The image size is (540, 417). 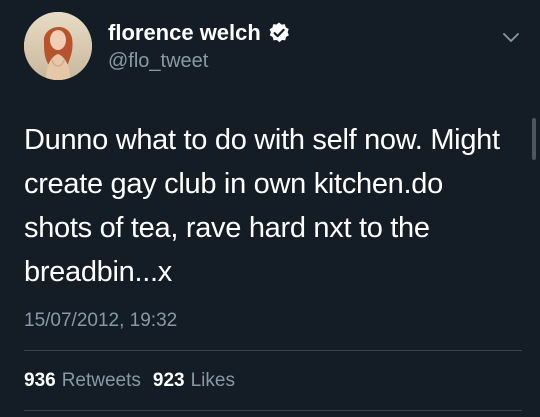 What do you see at coordinates (279, 33) in the screenshot?
I see `verified-badge-icon` at bounding box center [279, 33].